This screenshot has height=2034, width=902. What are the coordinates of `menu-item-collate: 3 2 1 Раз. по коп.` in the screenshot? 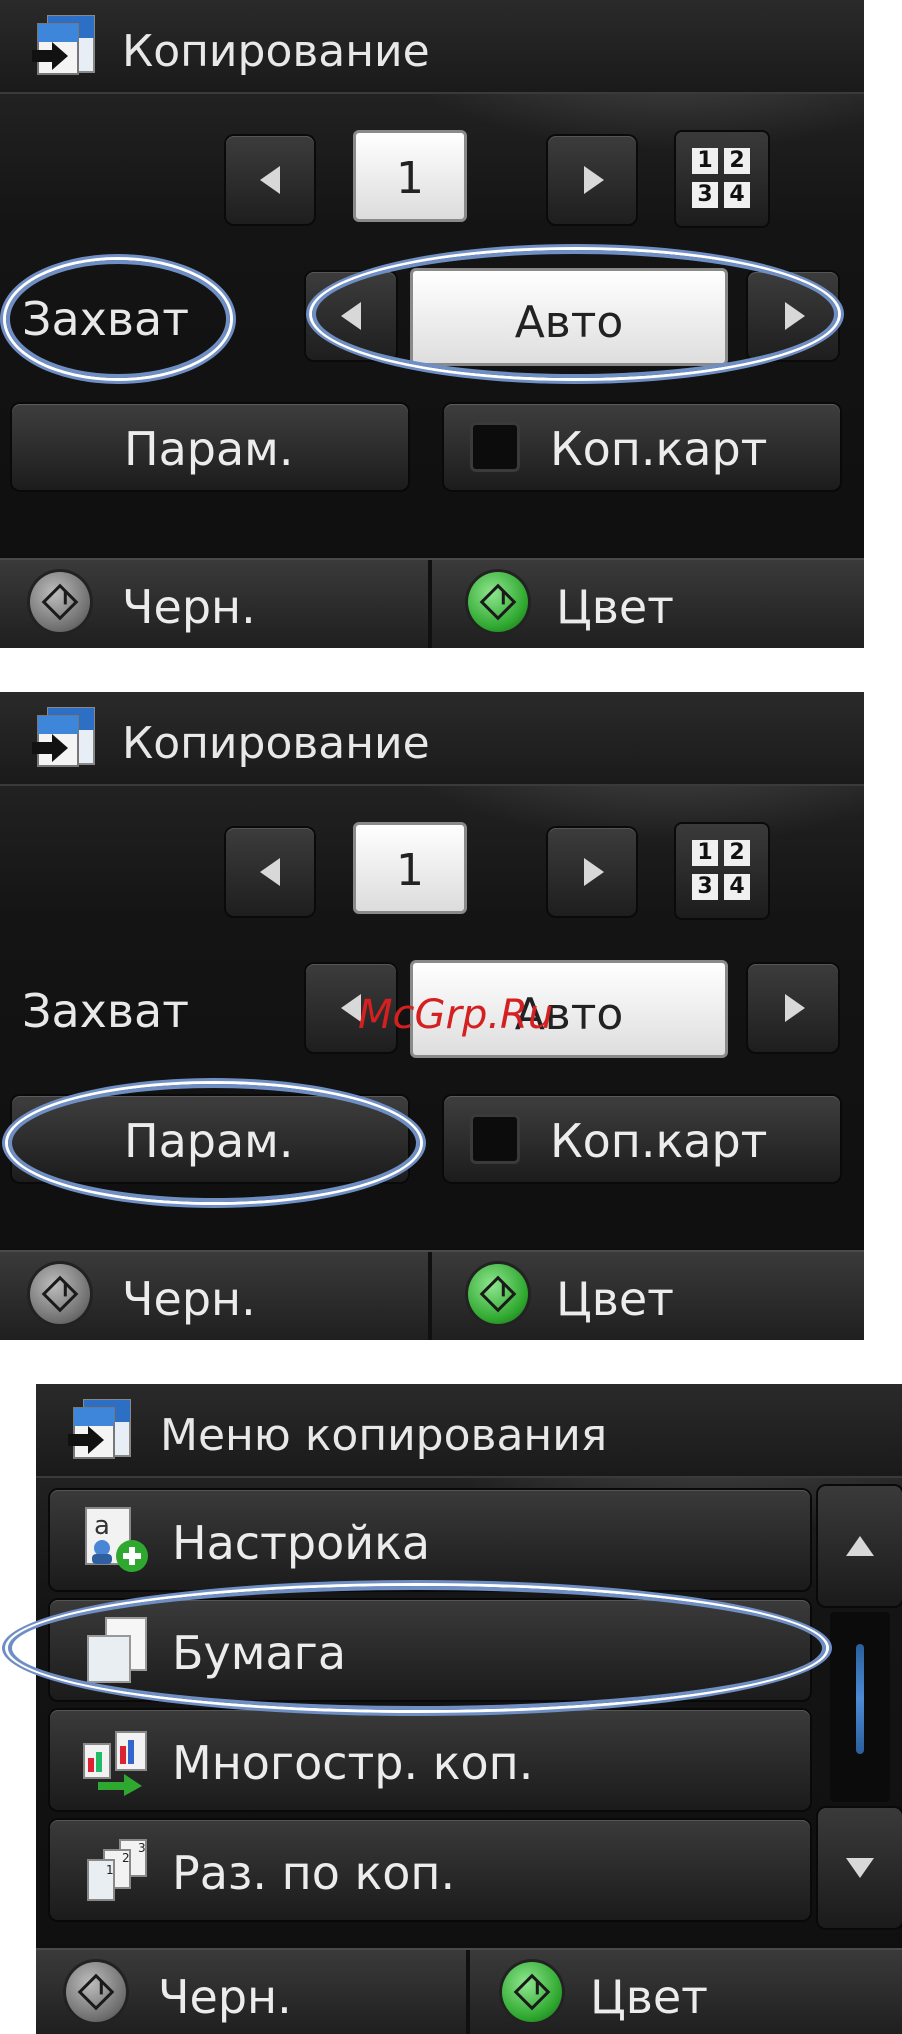 It's located at (430, 1870).